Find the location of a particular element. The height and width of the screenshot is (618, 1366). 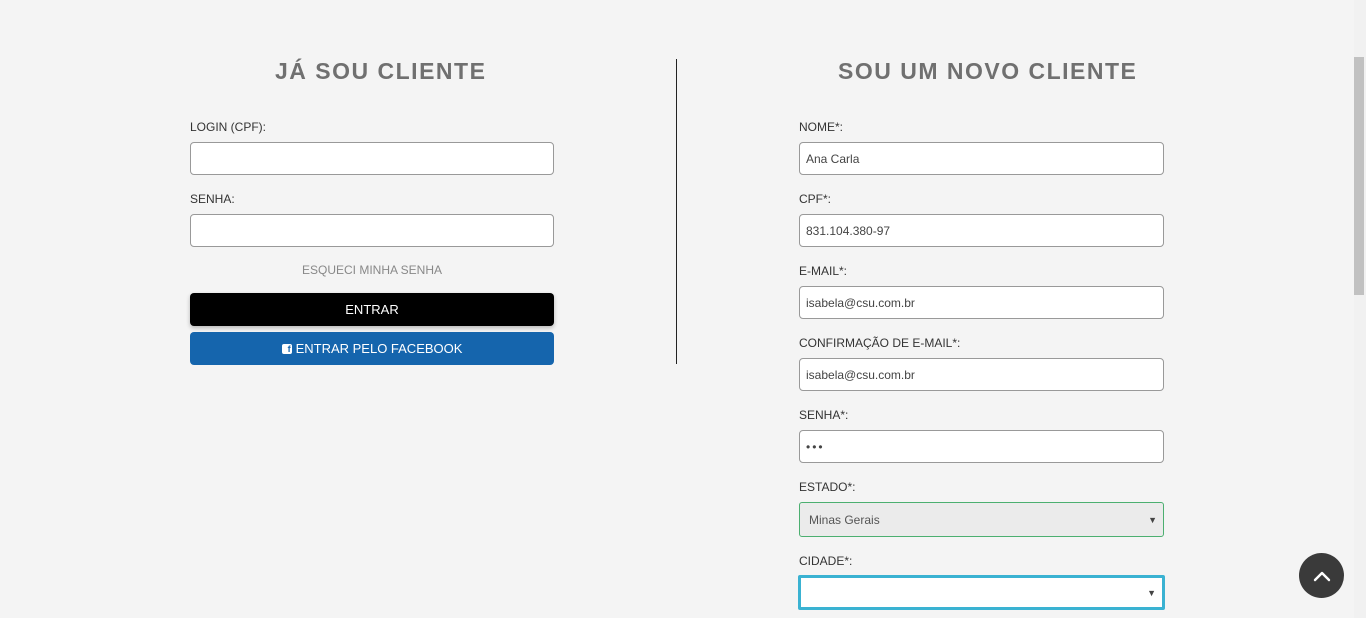

name-input: Ana Carla is located at coordinates (981, 158).